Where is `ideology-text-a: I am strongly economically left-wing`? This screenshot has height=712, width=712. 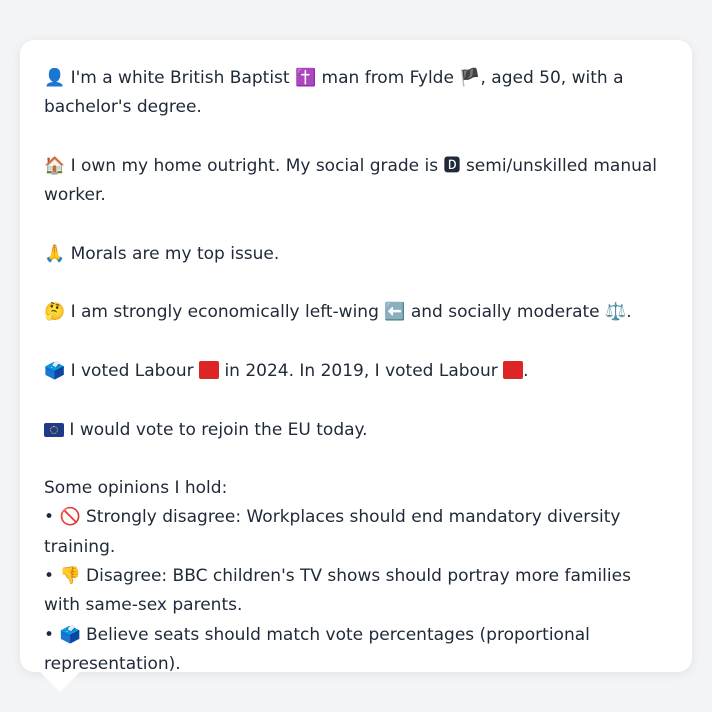
ideology-text-a: I am strongly economically left-wing is located at coordinates (224, 312).